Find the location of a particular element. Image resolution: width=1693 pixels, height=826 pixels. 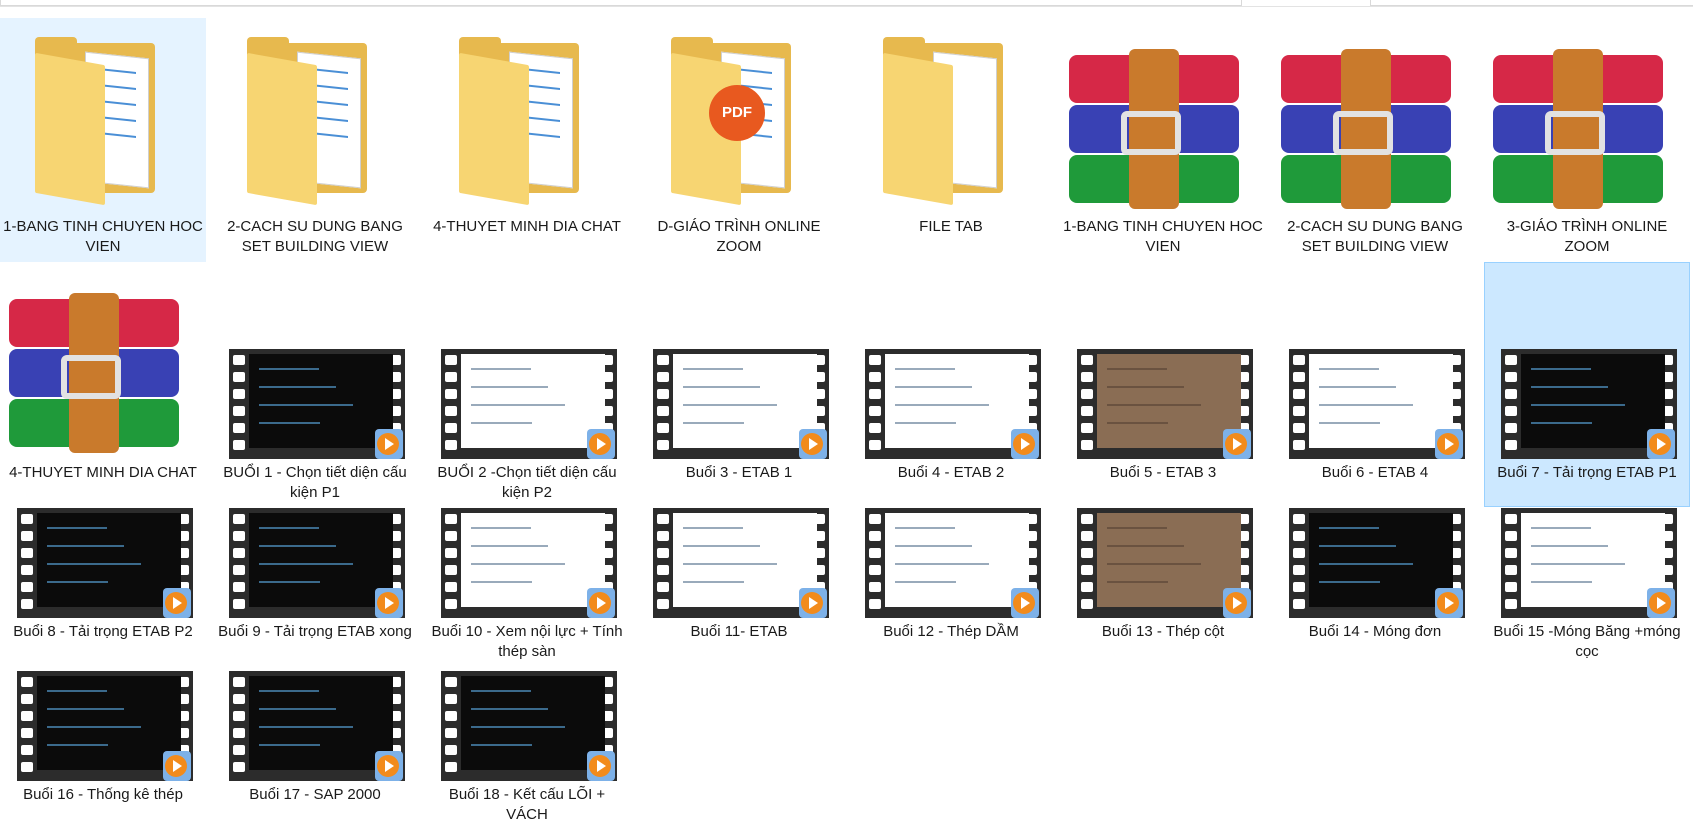

video-file-27: Buổi 18 - Kết cấu LÕI + VÁCH is located at coordinates (527, 748).